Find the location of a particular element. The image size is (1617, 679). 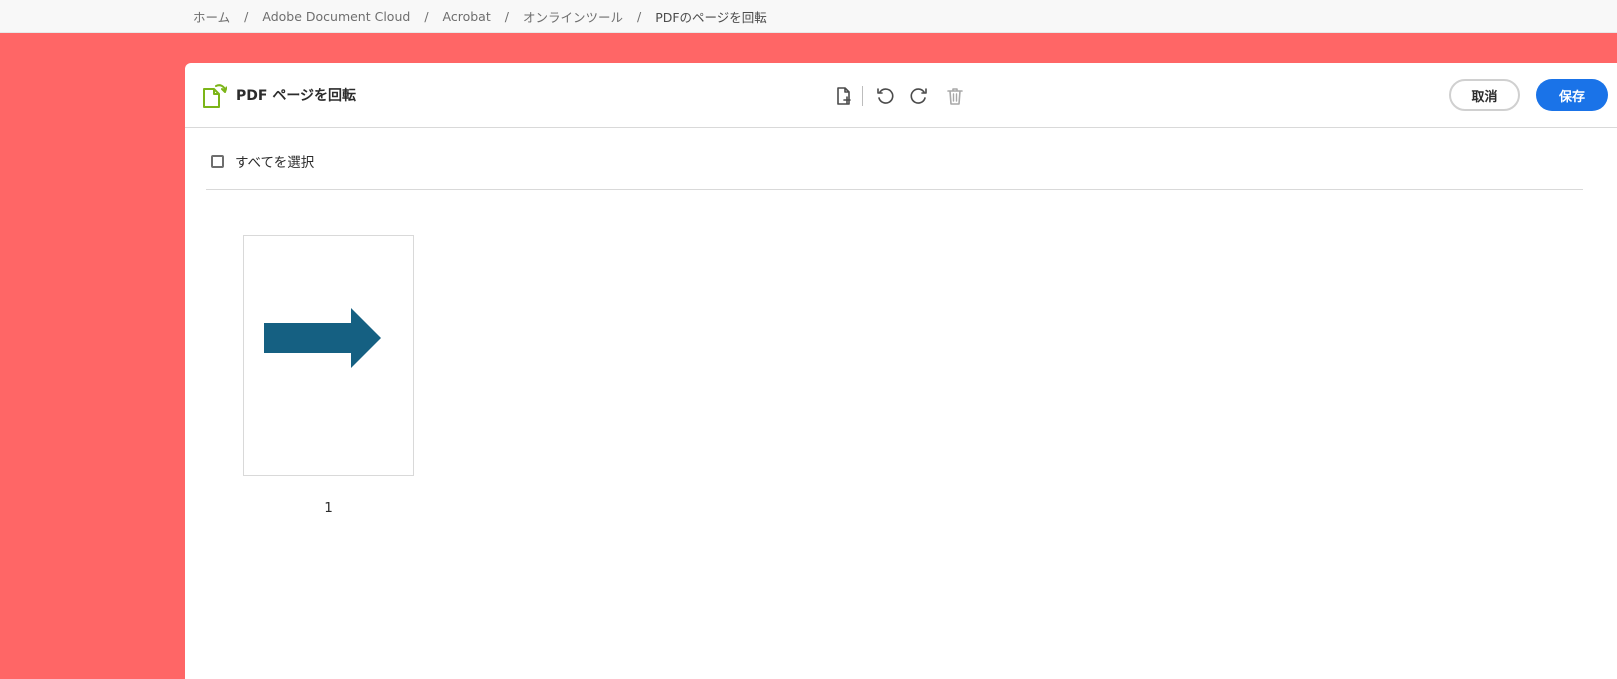

breadcrumb-current-page: PDFのページを回転 is located at coordinates (711, 17).